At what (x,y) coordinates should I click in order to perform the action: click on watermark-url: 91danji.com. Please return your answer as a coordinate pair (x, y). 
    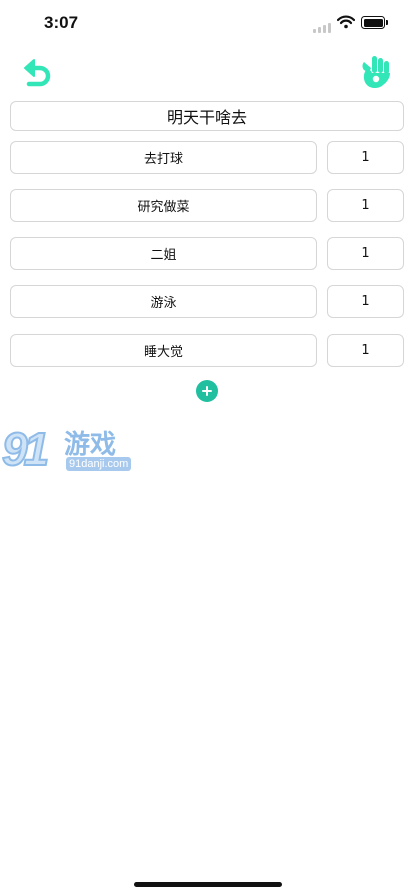
    Looking at the image, I should click on (99, 464).